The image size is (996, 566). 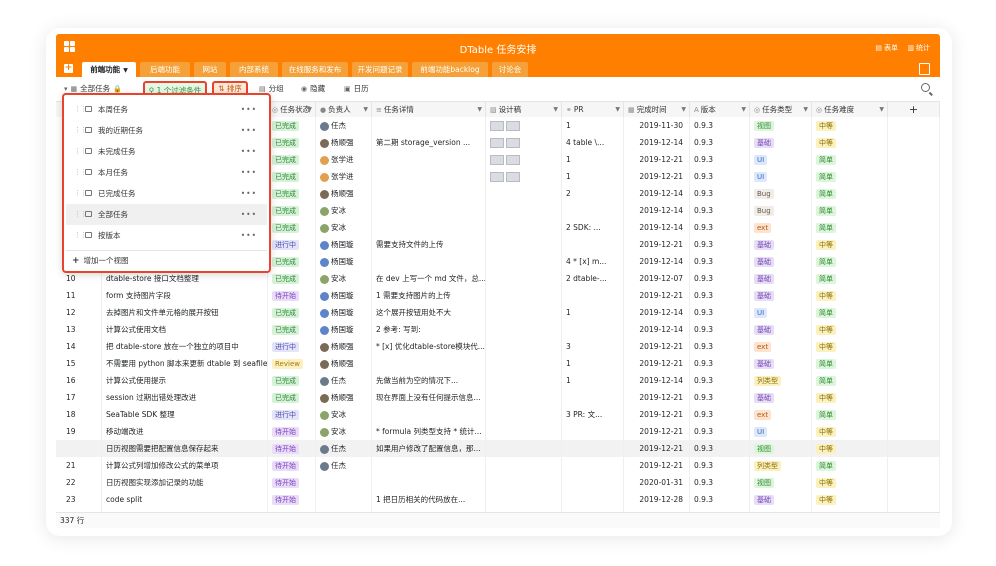 What do you see at coordinates (185, 414) in the screenshot?
I see `cell-name: SeaTable SDK 整理` at bounding box center [185, 414].